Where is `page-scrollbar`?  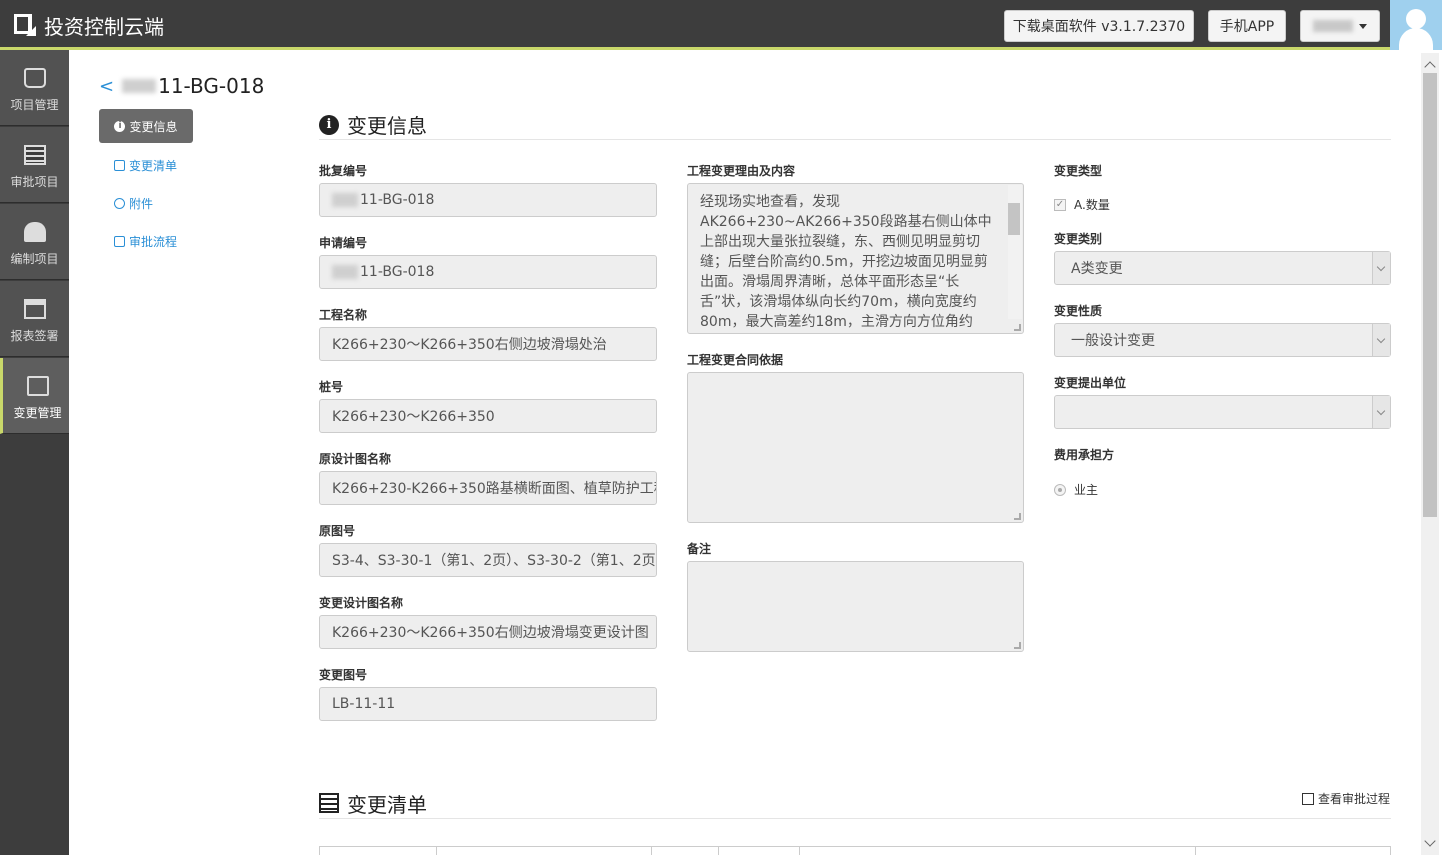
page-scrollbar is located at coordinates (1430, 454).